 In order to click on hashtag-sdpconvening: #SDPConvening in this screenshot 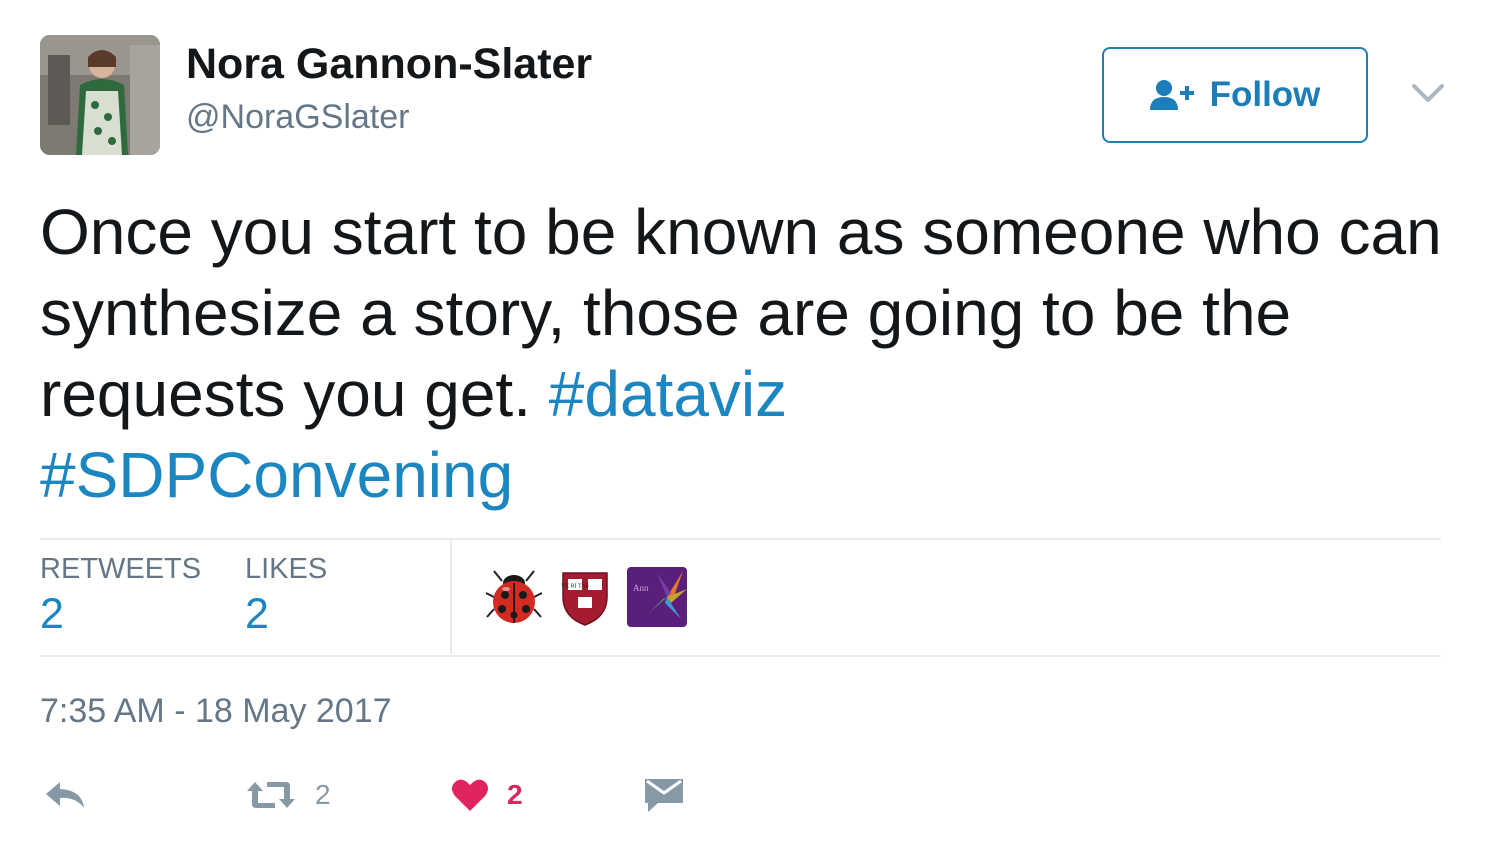, I will do `click(276, 475)`.